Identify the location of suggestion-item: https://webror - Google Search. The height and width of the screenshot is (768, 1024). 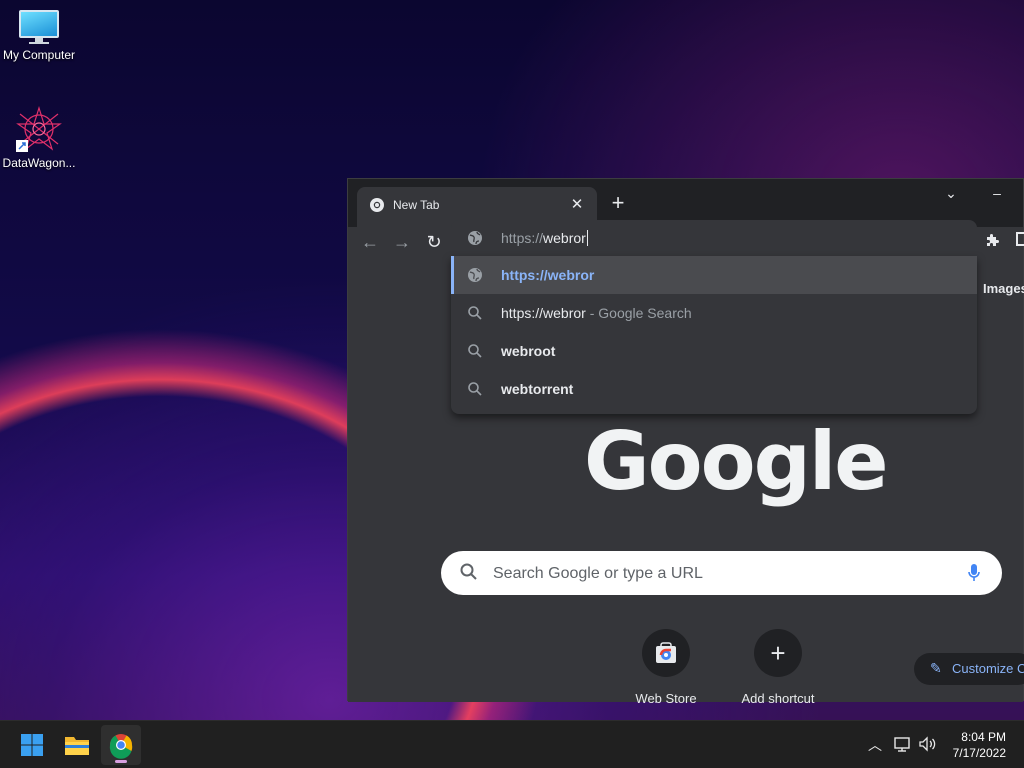
(714, 313).